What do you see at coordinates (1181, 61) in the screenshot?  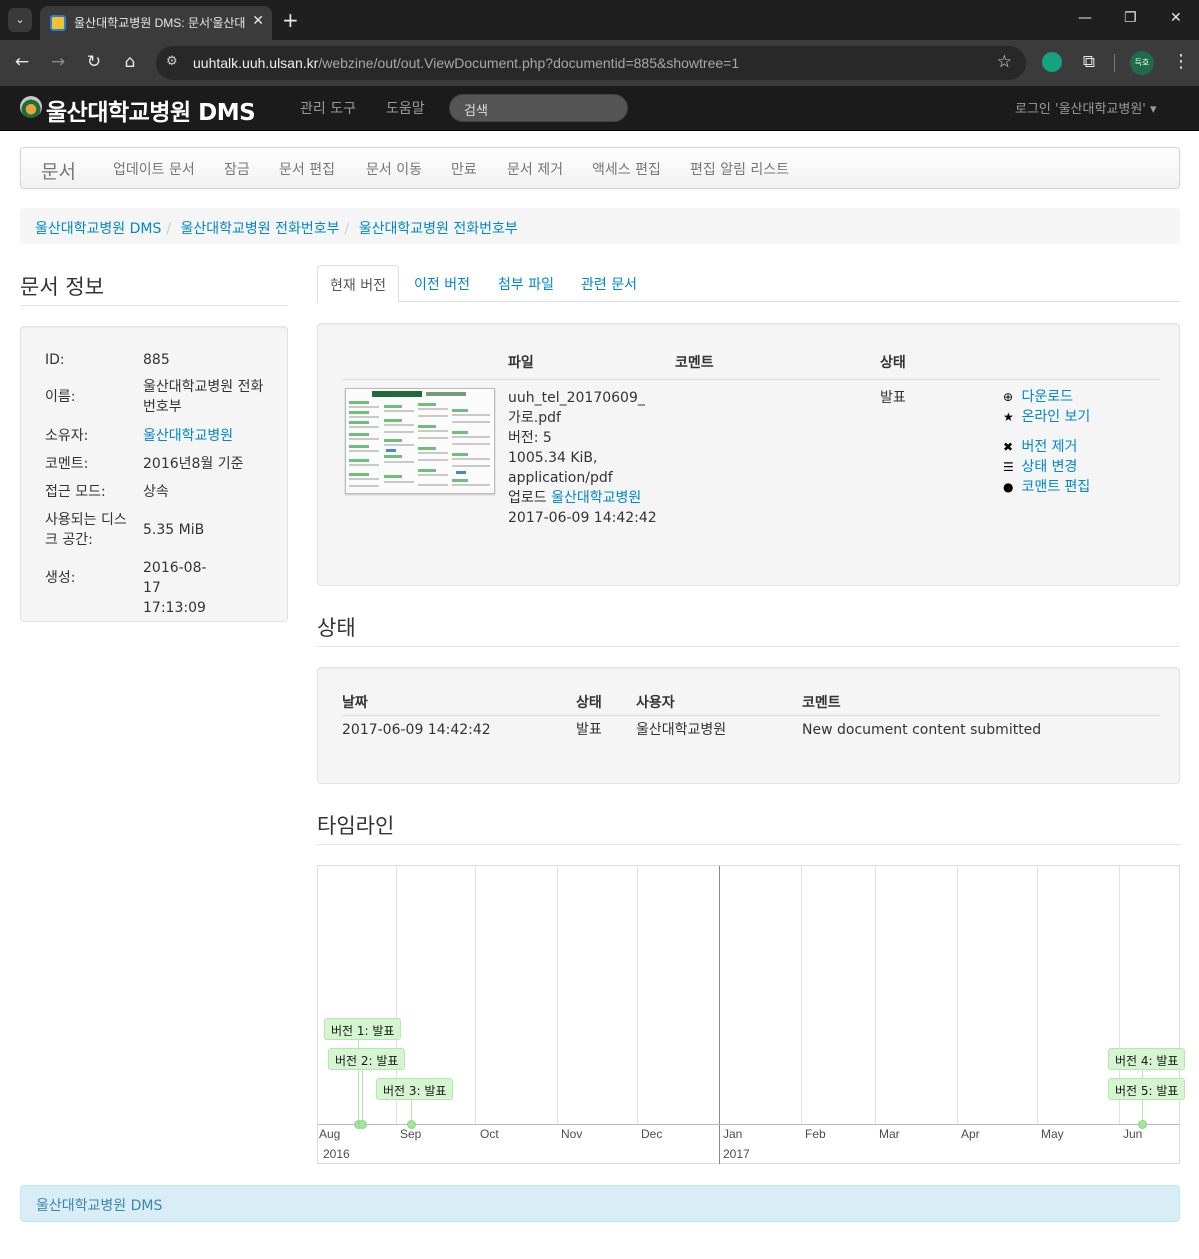 I see `browser-menu-icon: ⋮` at bounding box center [1181, 61].